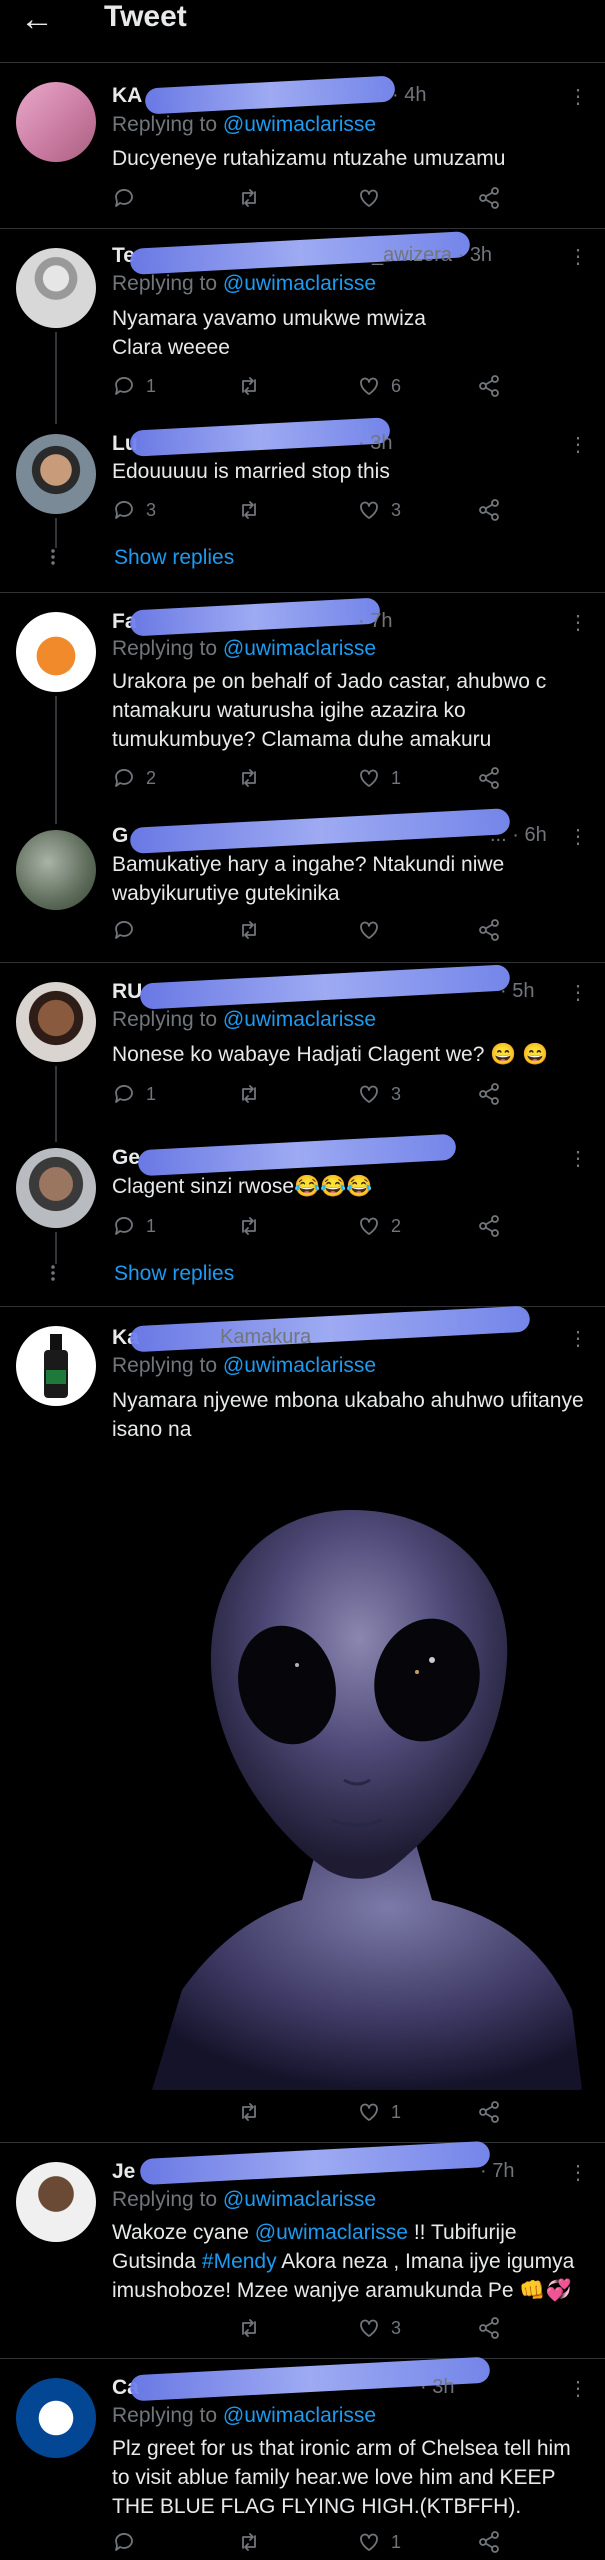 This screenshot has height=2560, width=605. What do you see at coordinates (312, 2115) in the screenshot?
I see `action-bar: 1` at bounding box center [312, 2115].